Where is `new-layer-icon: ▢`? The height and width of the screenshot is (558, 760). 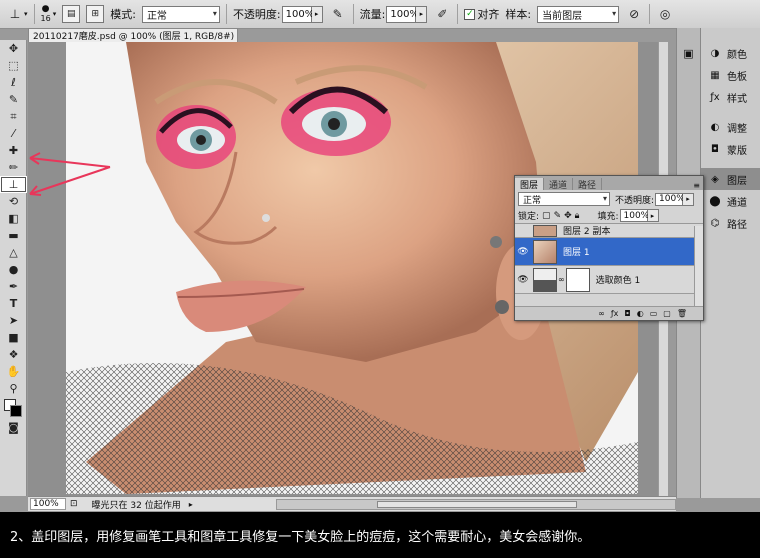
new-layer-icon: ▢ is located at coordinates (667, 313).